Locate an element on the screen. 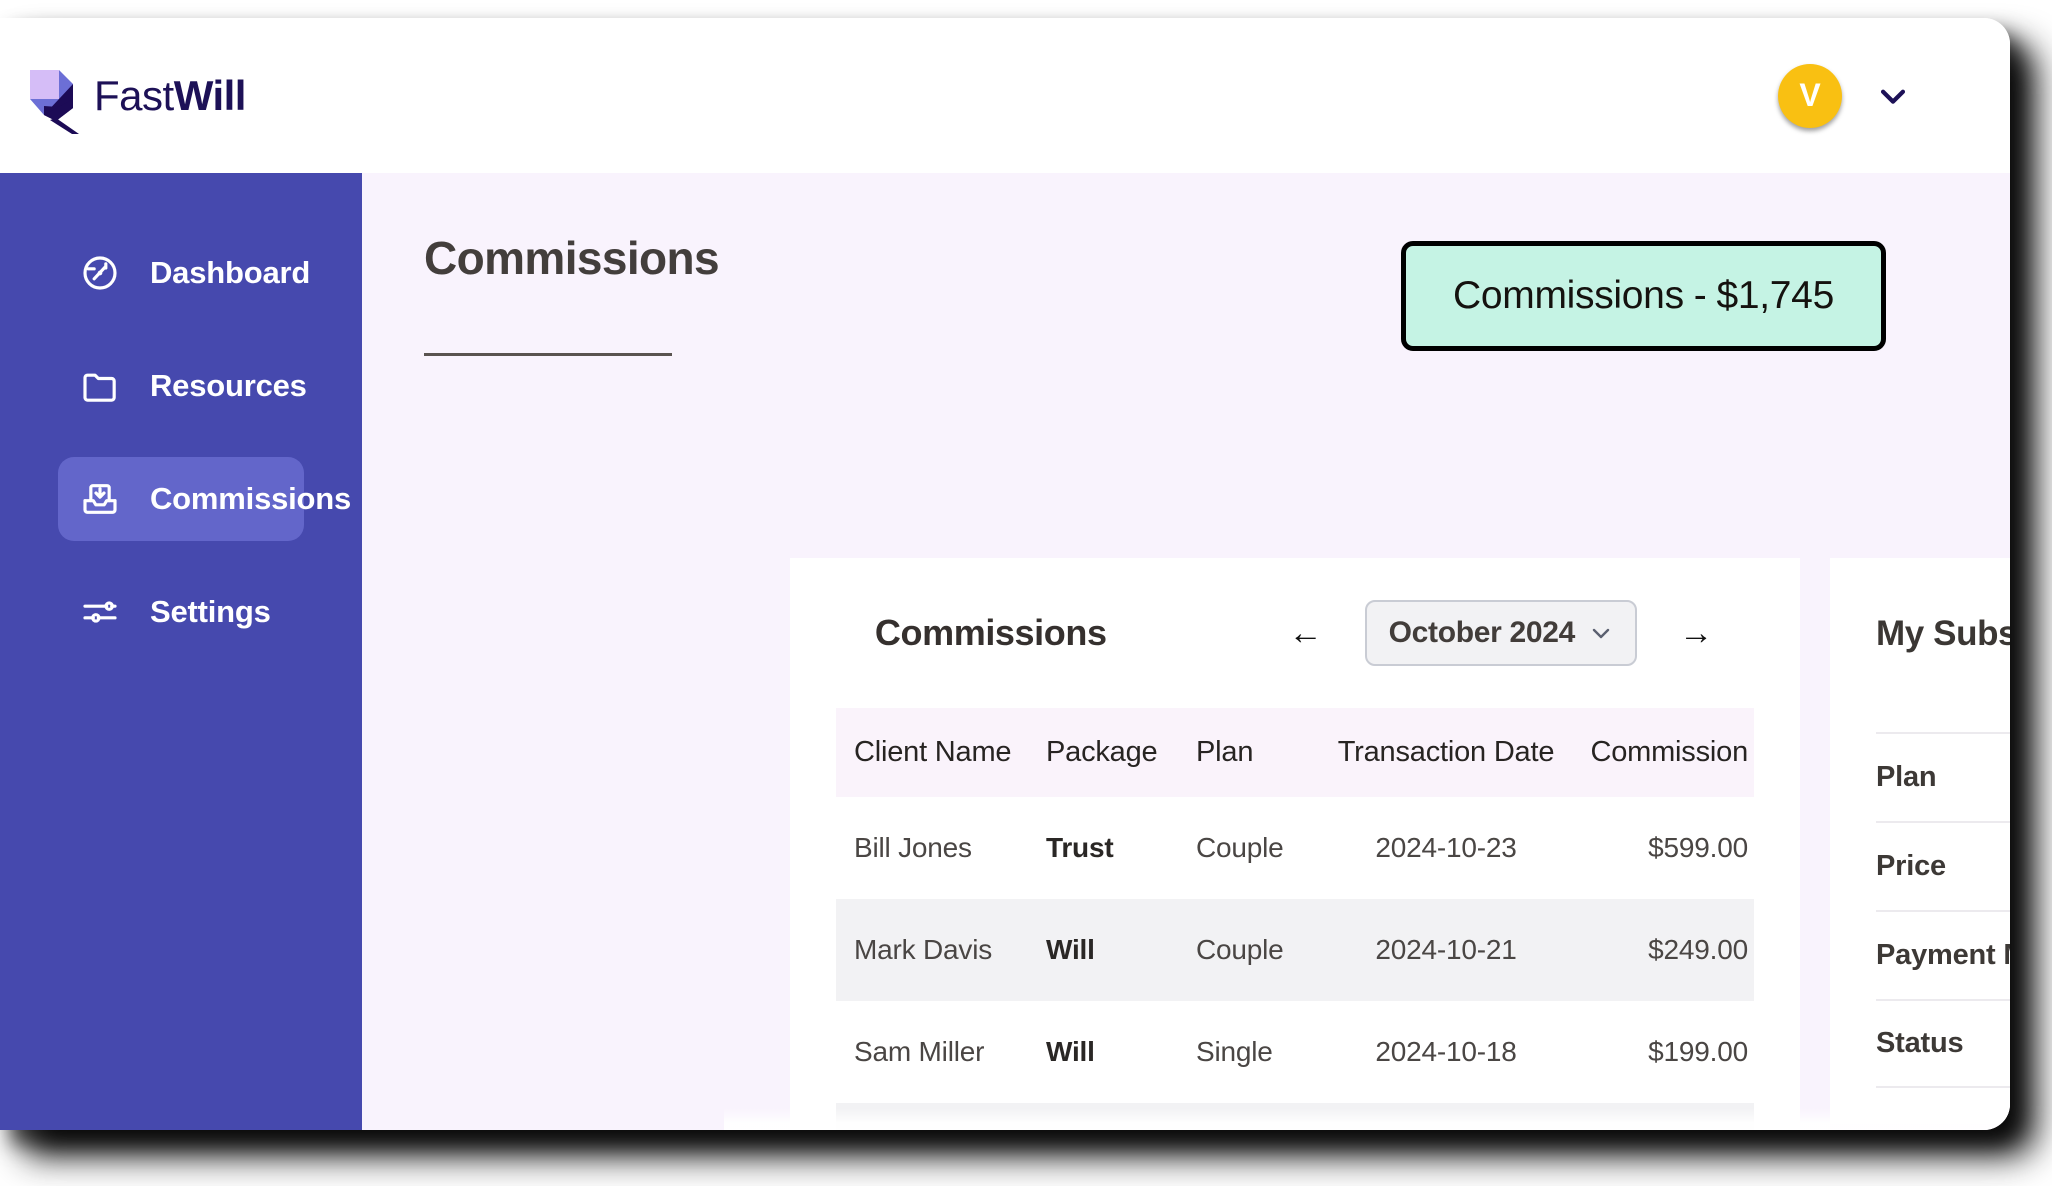  prev-month-button: ← is located at coordinates (1306, 633).